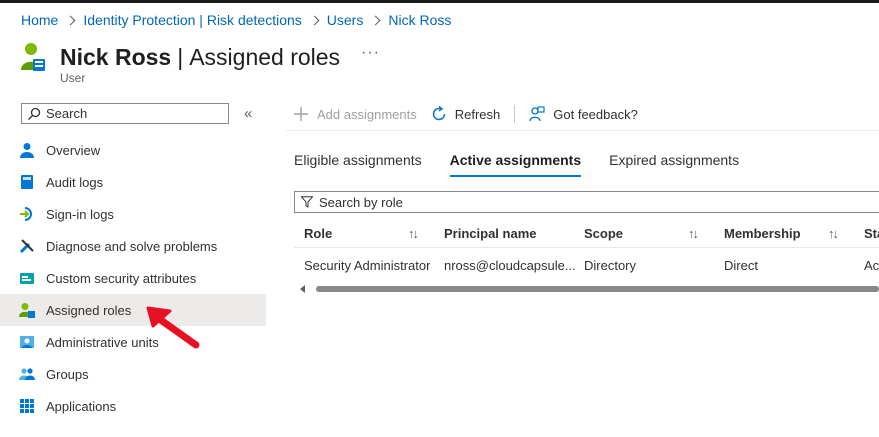  What do you see at coordinates (367, 114) in the screenshot?
I see `add-assignments-label: Add assignments` at bounding box center [367, 114].